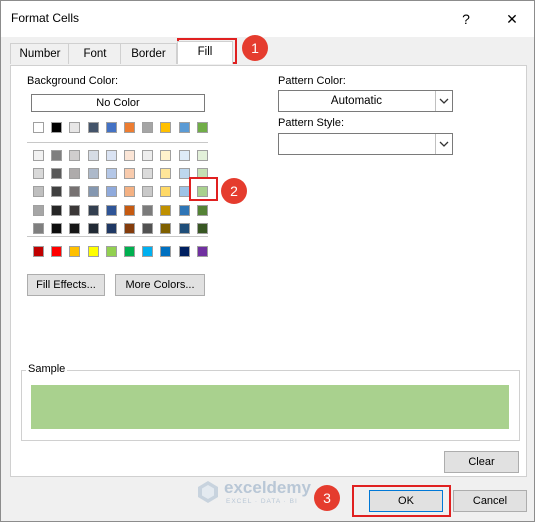 The height and width of the screenshot is (522, 535). I want to click on background-color-label: Background Color:, so click(73, 81).